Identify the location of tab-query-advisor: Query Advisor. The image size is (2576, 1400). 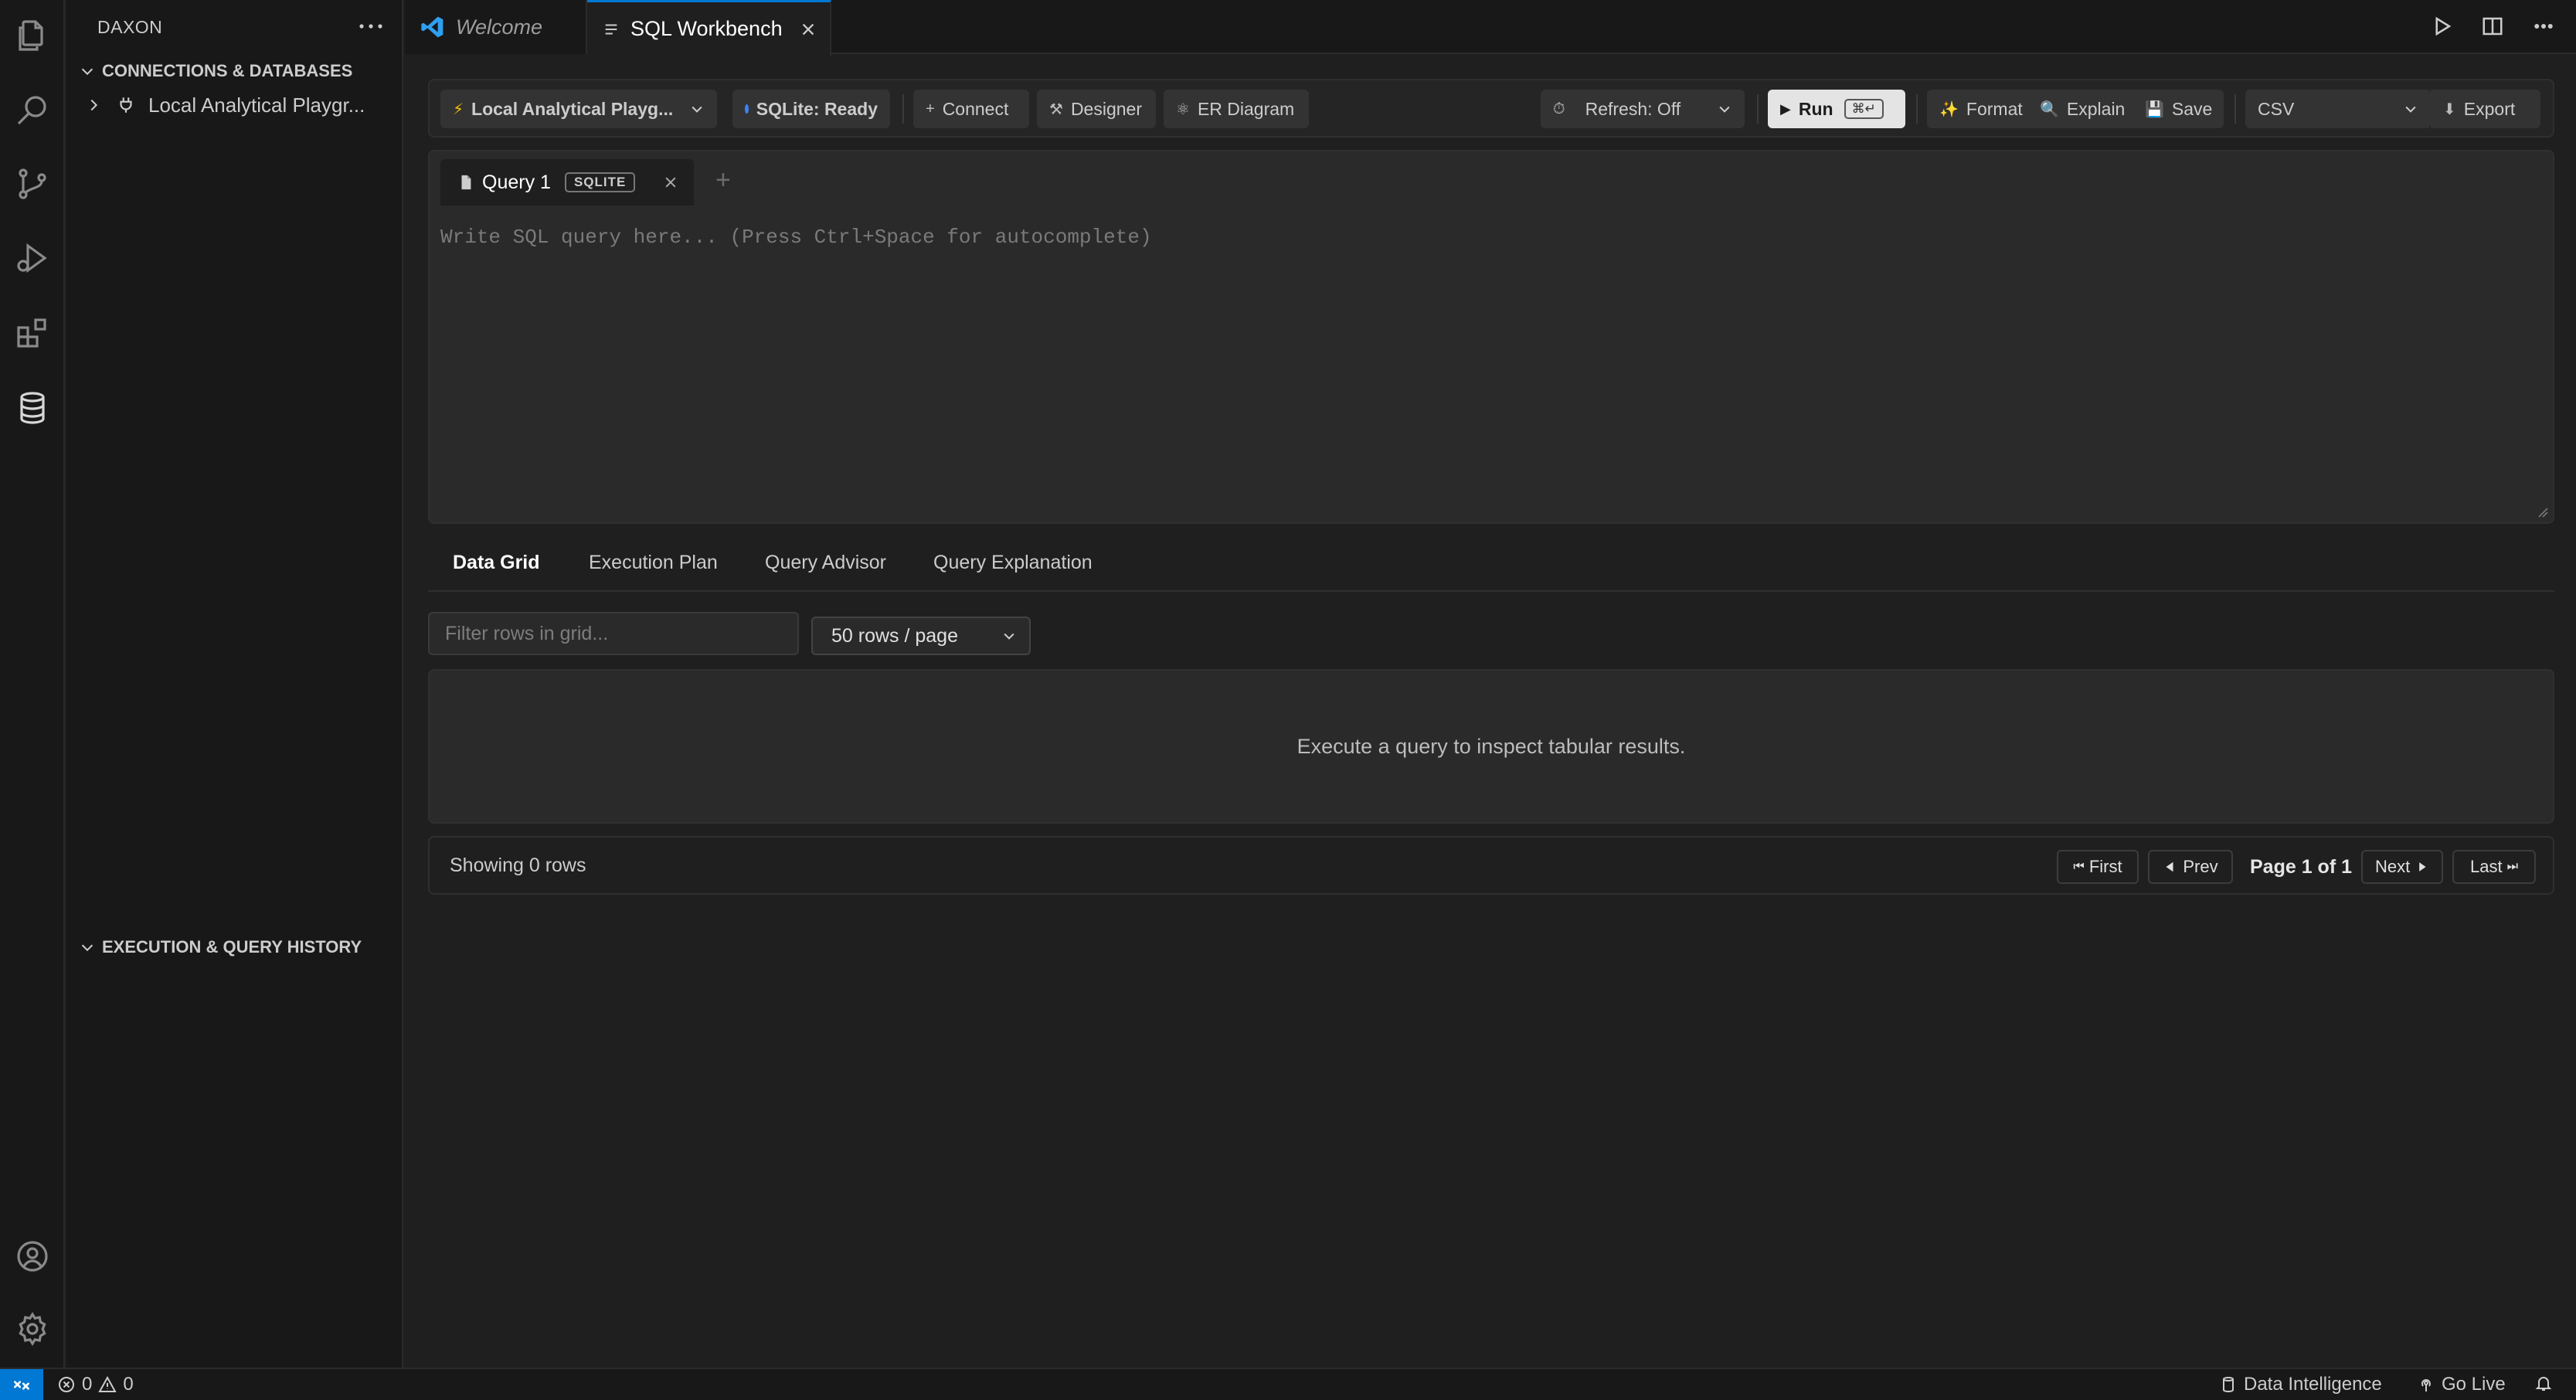
(825, 563).